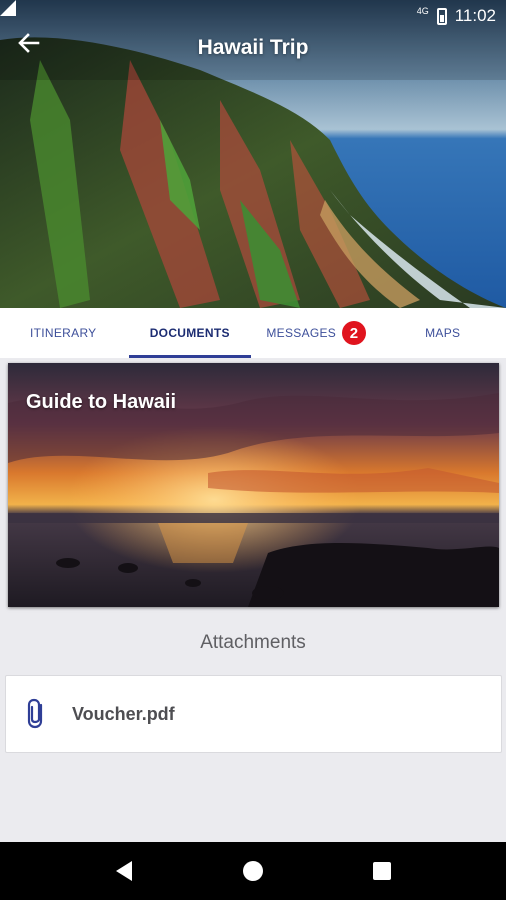  I want to click on attachments-heading: Attachments, so click(253, 642).